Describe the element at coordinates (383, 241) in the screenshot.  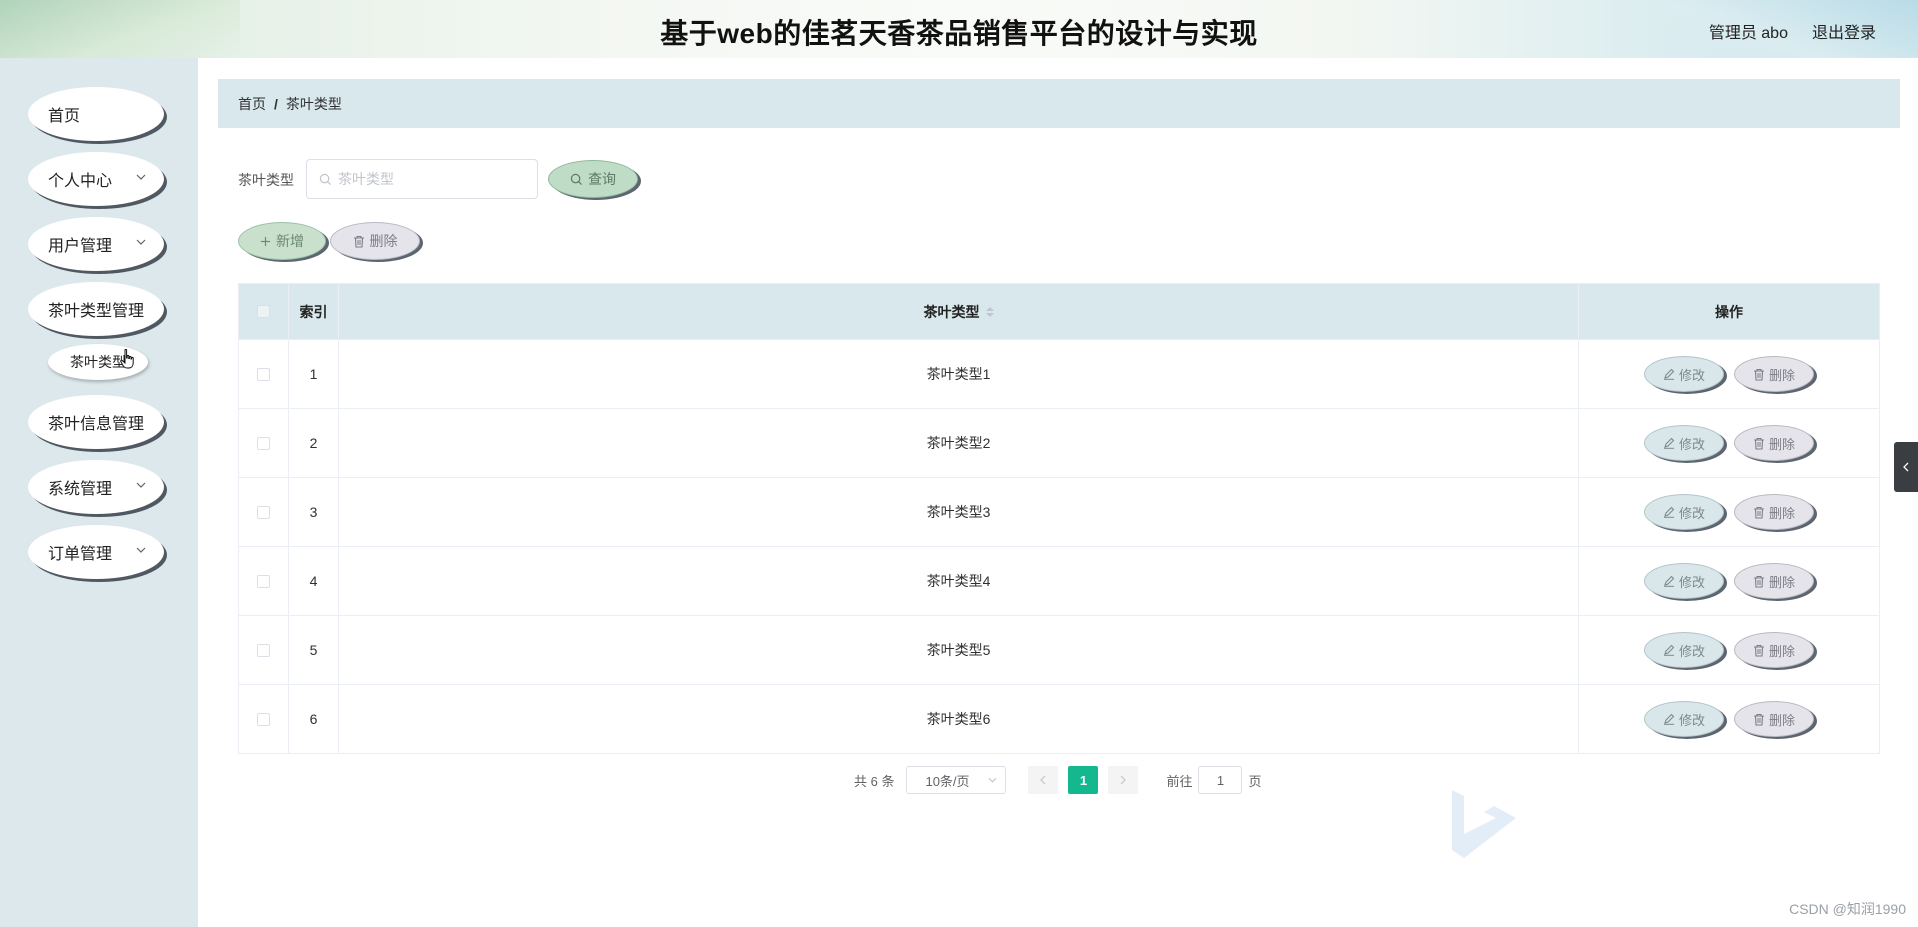
I see `batch-delete-label: 删除` at that location.